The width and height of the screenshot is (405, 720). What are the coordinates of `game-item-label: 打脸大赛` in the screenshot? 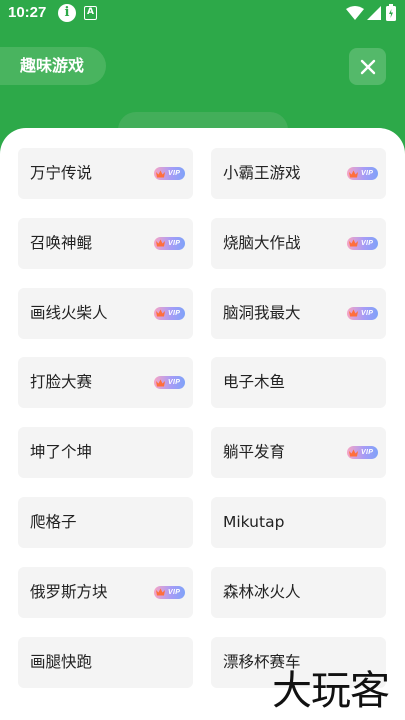 It's located at (61, 382).